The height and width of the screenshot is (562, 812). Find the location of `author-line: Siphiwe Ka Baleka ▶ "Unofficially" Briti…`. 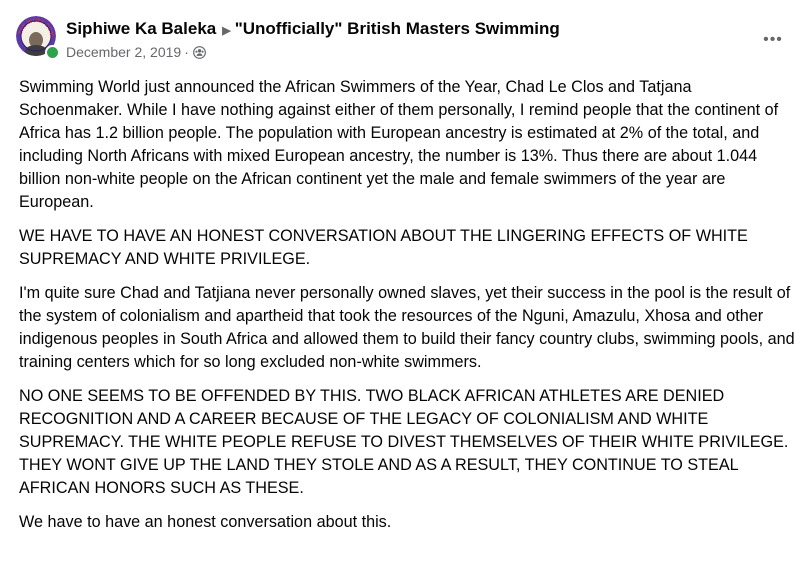

author-line: Siphiwe Ka Baleka ▶ "Unofficially" Briti… is located at coordinates (313, 29).